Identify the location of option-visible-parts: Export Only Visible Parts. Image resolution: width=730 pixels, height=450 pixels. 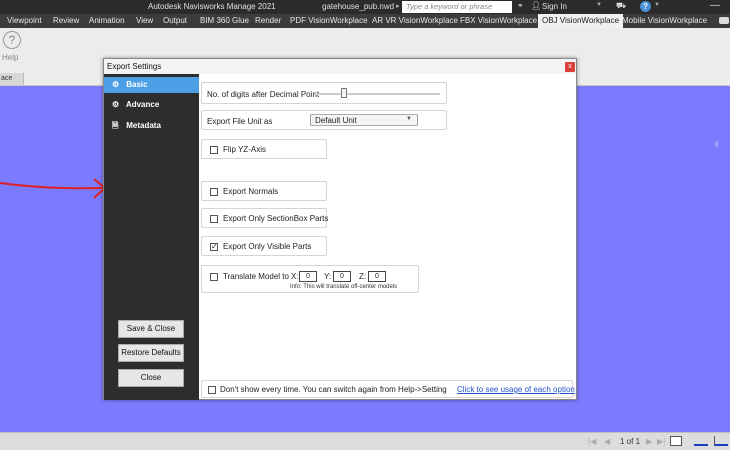
(264, 246).